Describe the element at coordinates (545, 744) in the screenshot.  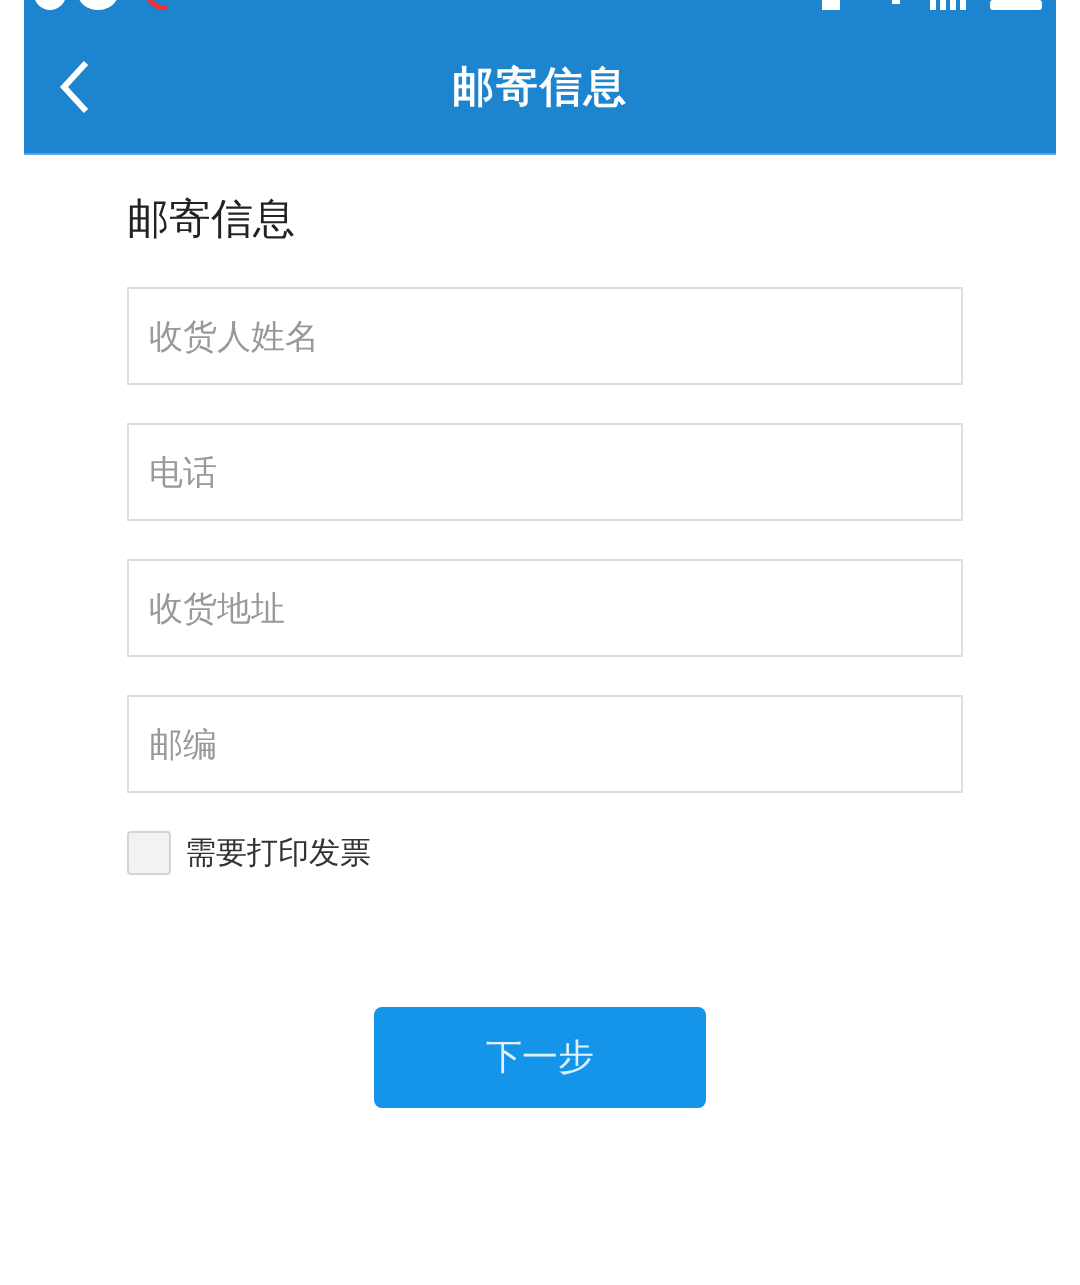
I see `input-field: 邮编` at that location.